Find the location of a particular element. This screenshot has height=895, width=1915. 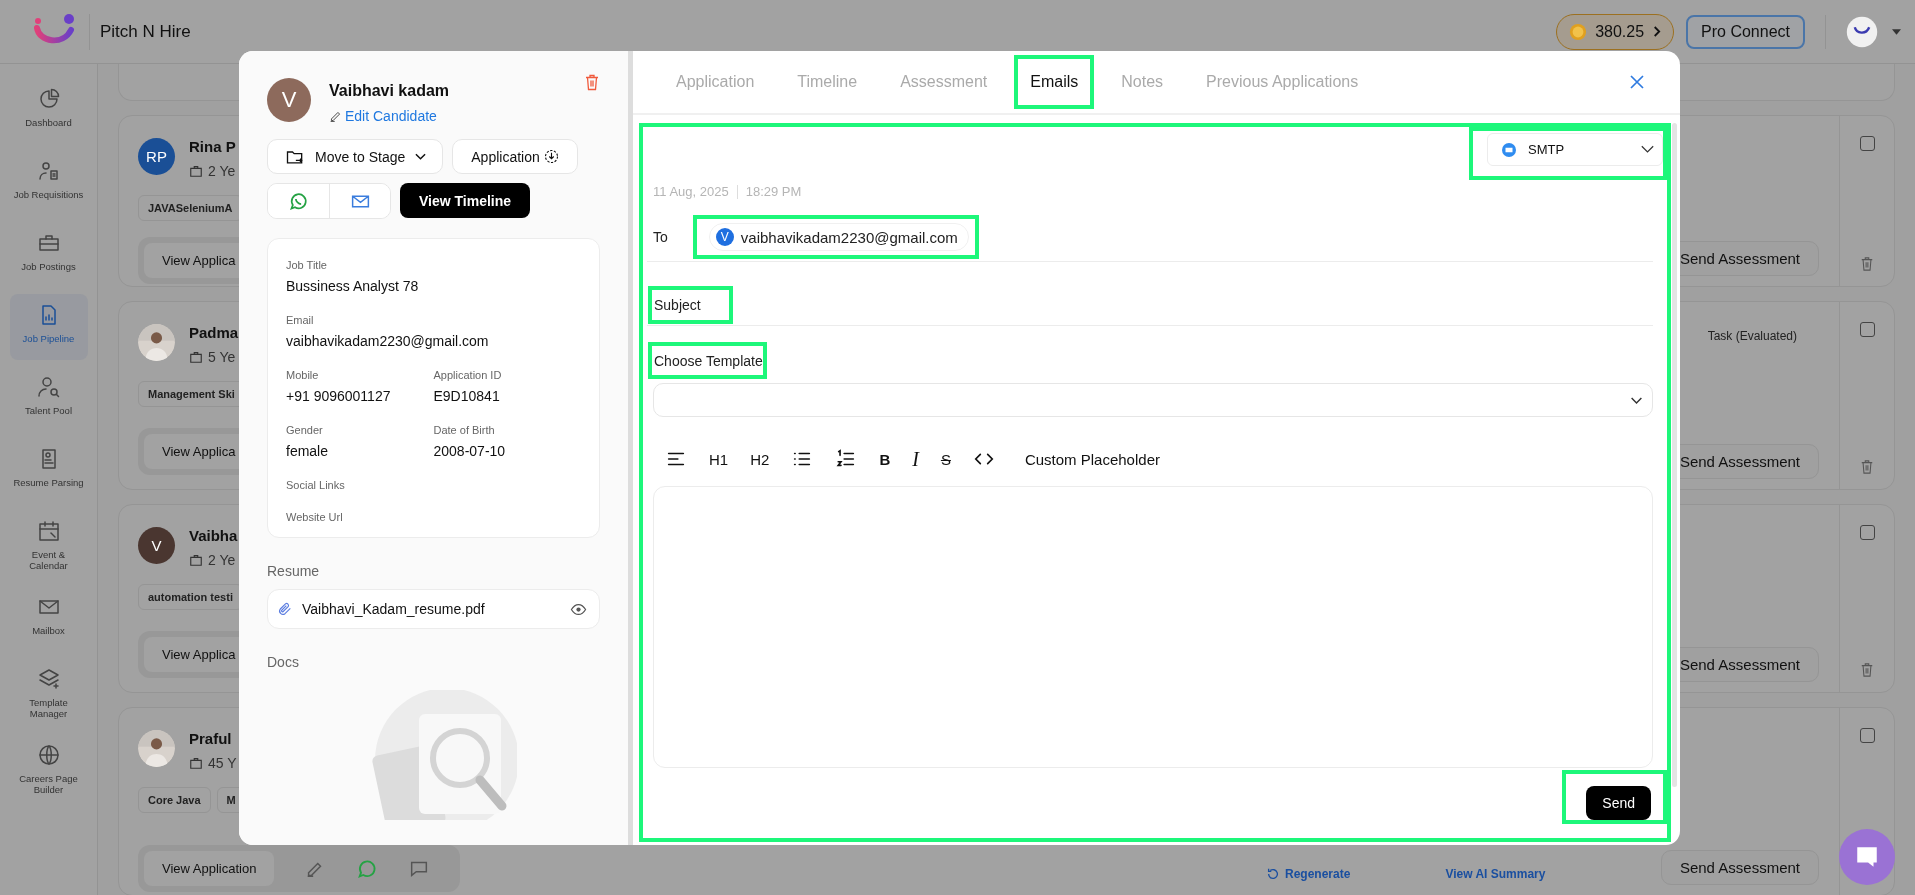

whatsapp-icon is located at coordinates (298, 201).